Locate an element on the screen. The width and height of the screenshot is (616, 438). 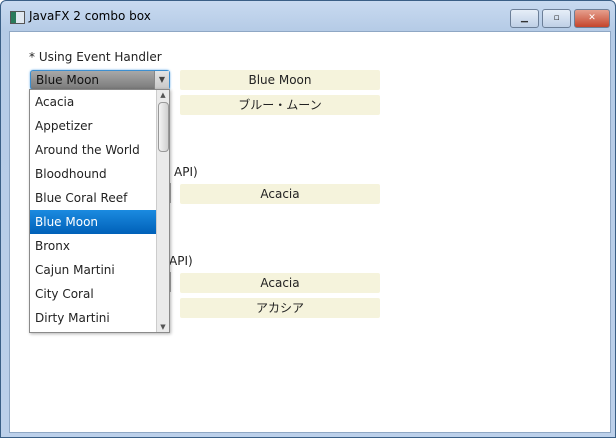
minimize-button: ▁ is located at coordinates (524, 18).